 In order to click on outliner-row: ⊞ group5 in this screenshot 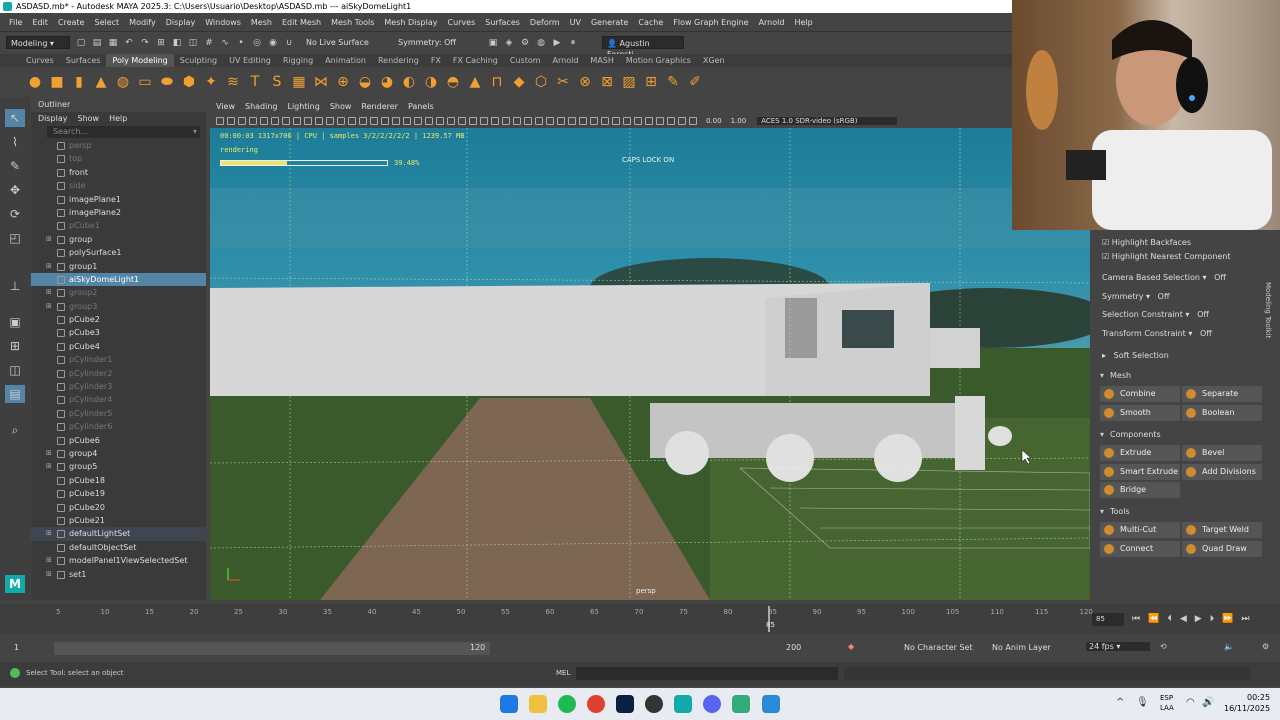, I will do `click(118, 466)`.